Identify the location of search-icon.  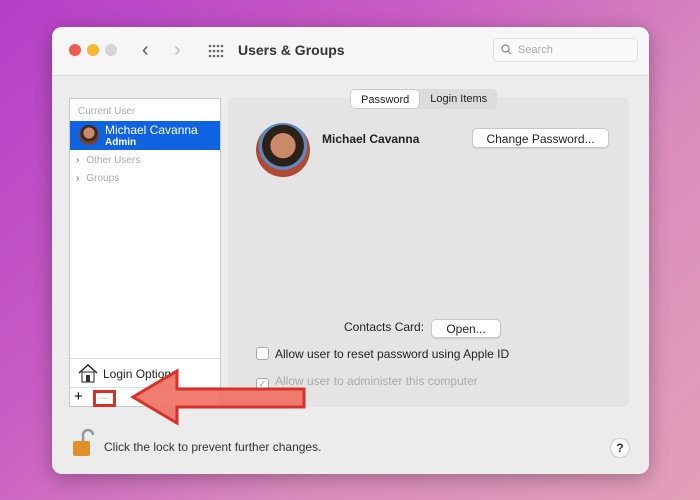
(506, 49).